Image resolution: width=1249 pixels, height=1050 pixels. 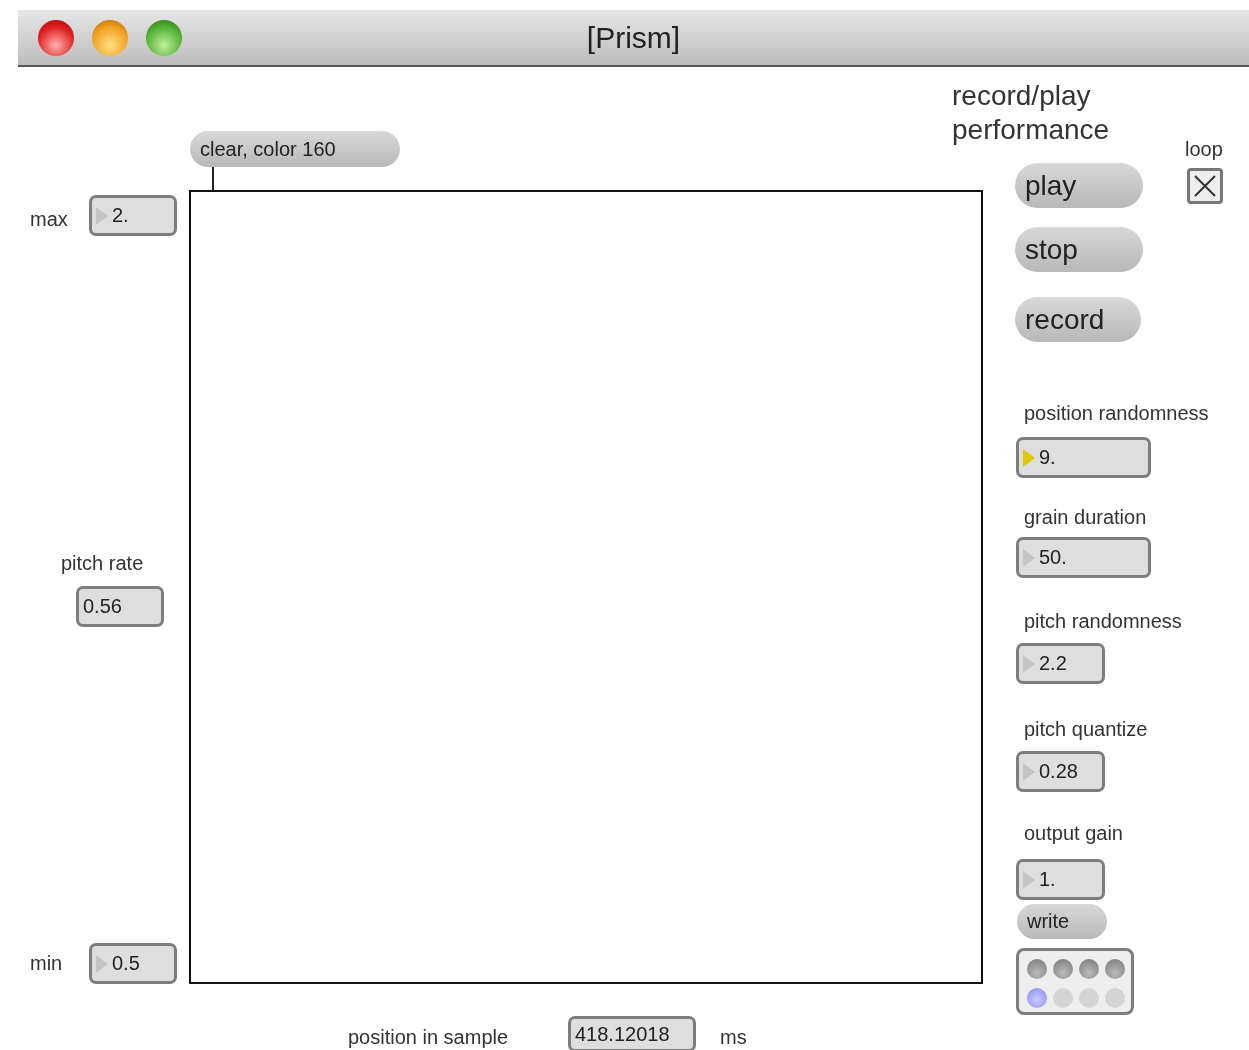 What do you see at coordinates (56, 38) in the screenshot?
I see `close-button` at bounding box center [56, 38].